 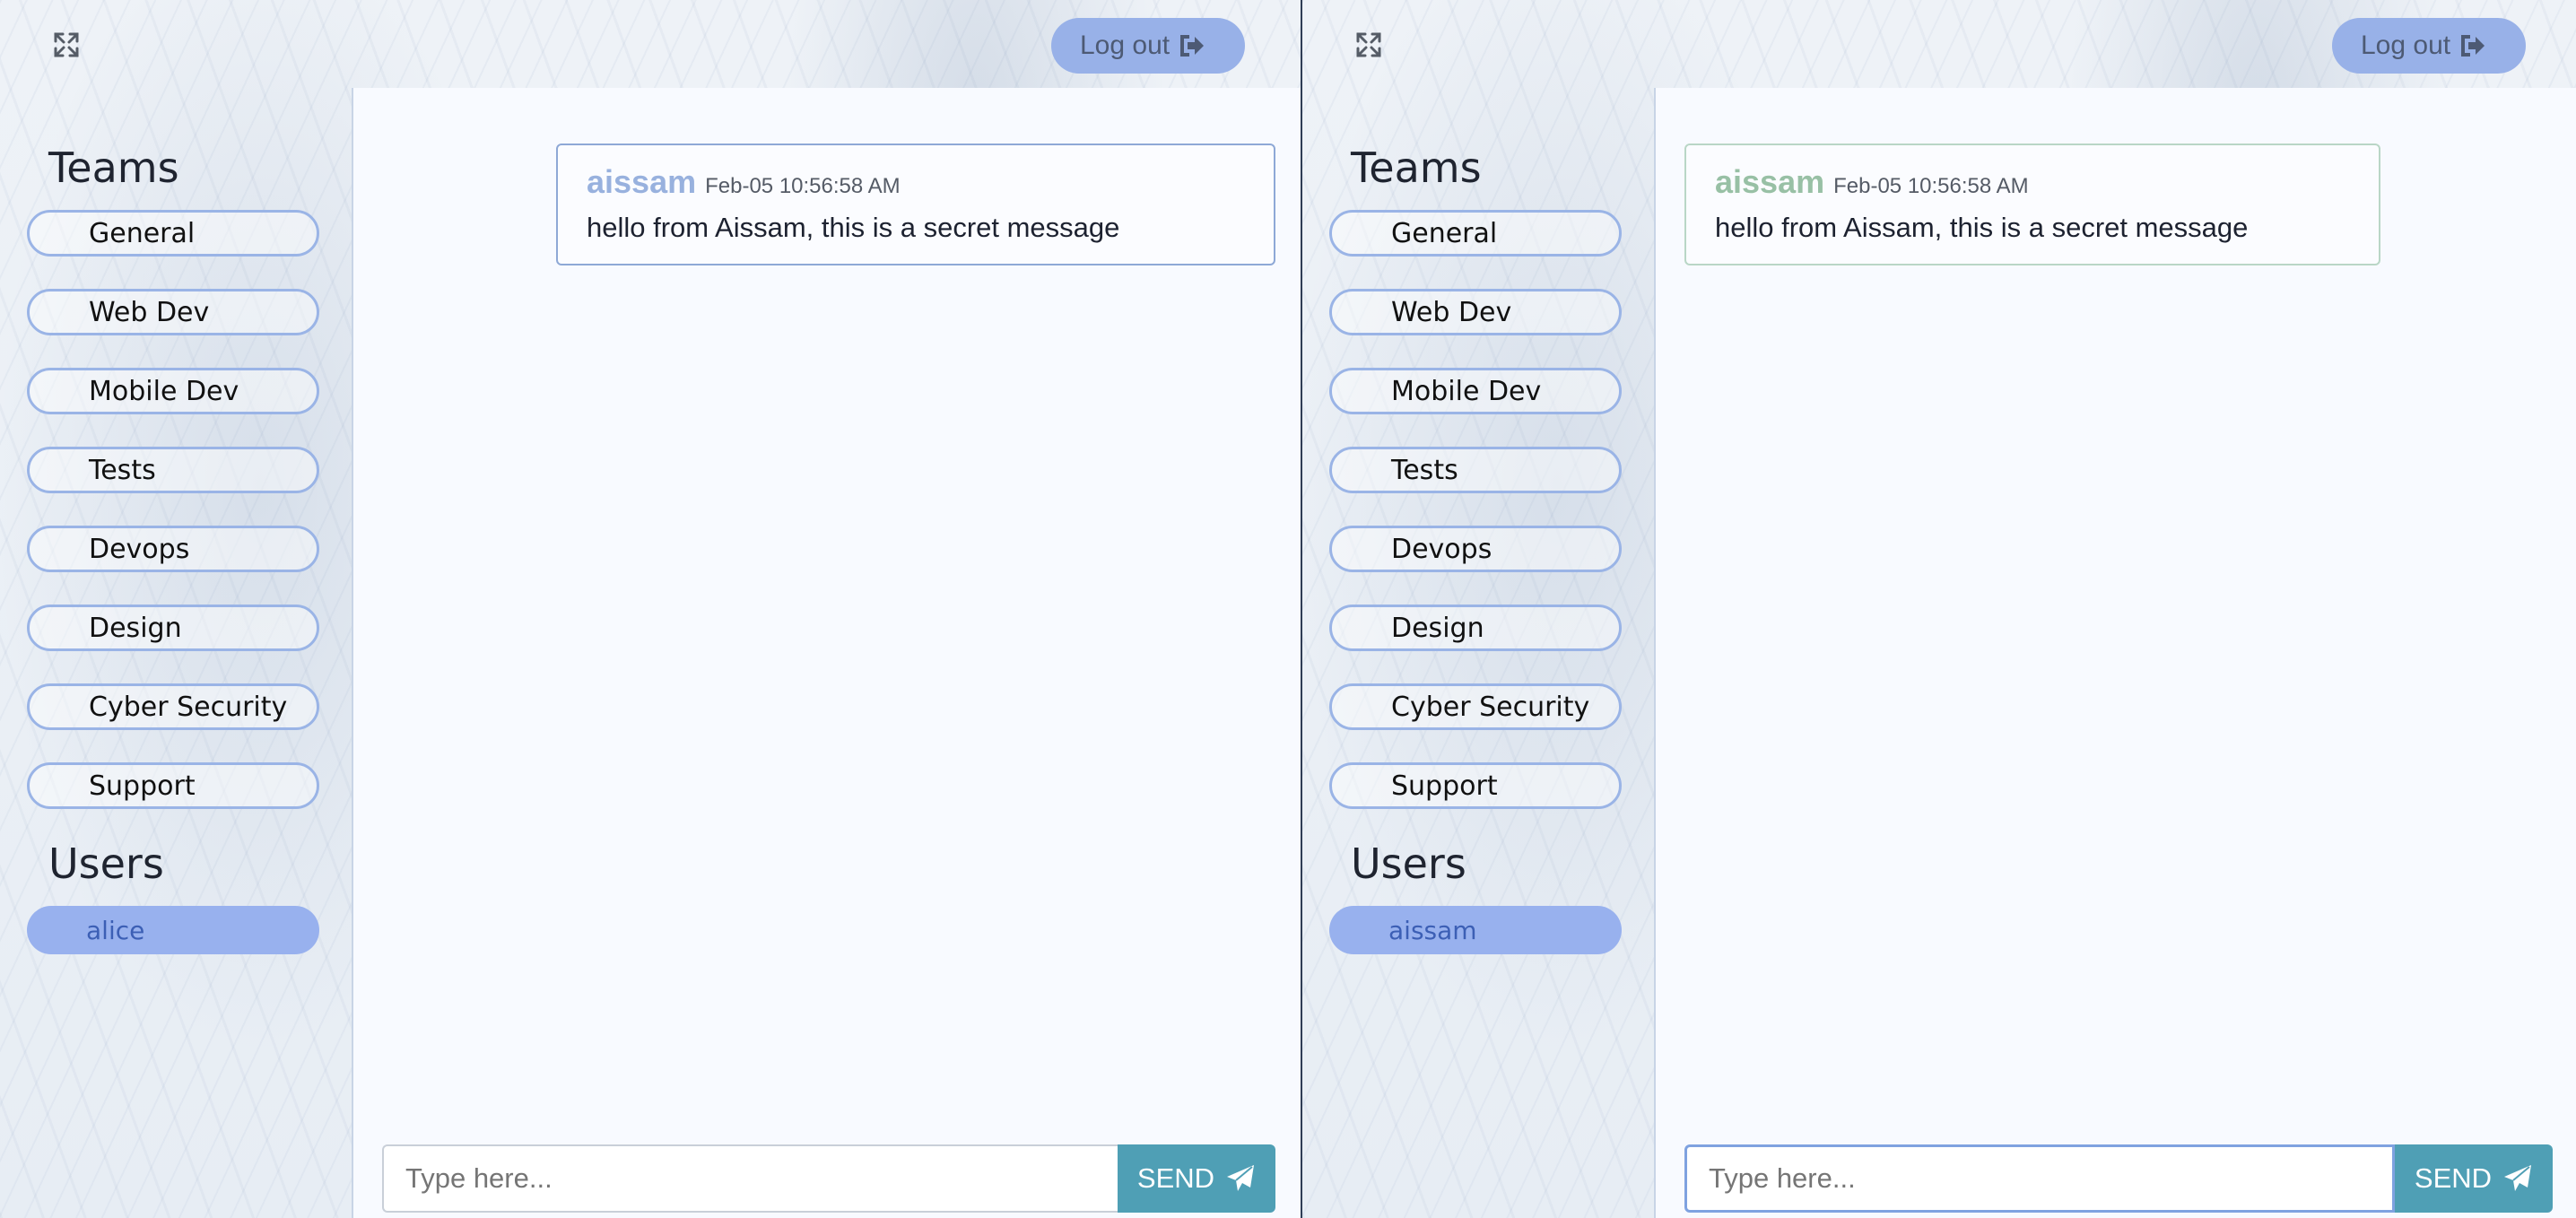 What do you see at coordinates (173, 930) in the screenshot?
I see `user-alice: alice` at bounding box center [173, 930].